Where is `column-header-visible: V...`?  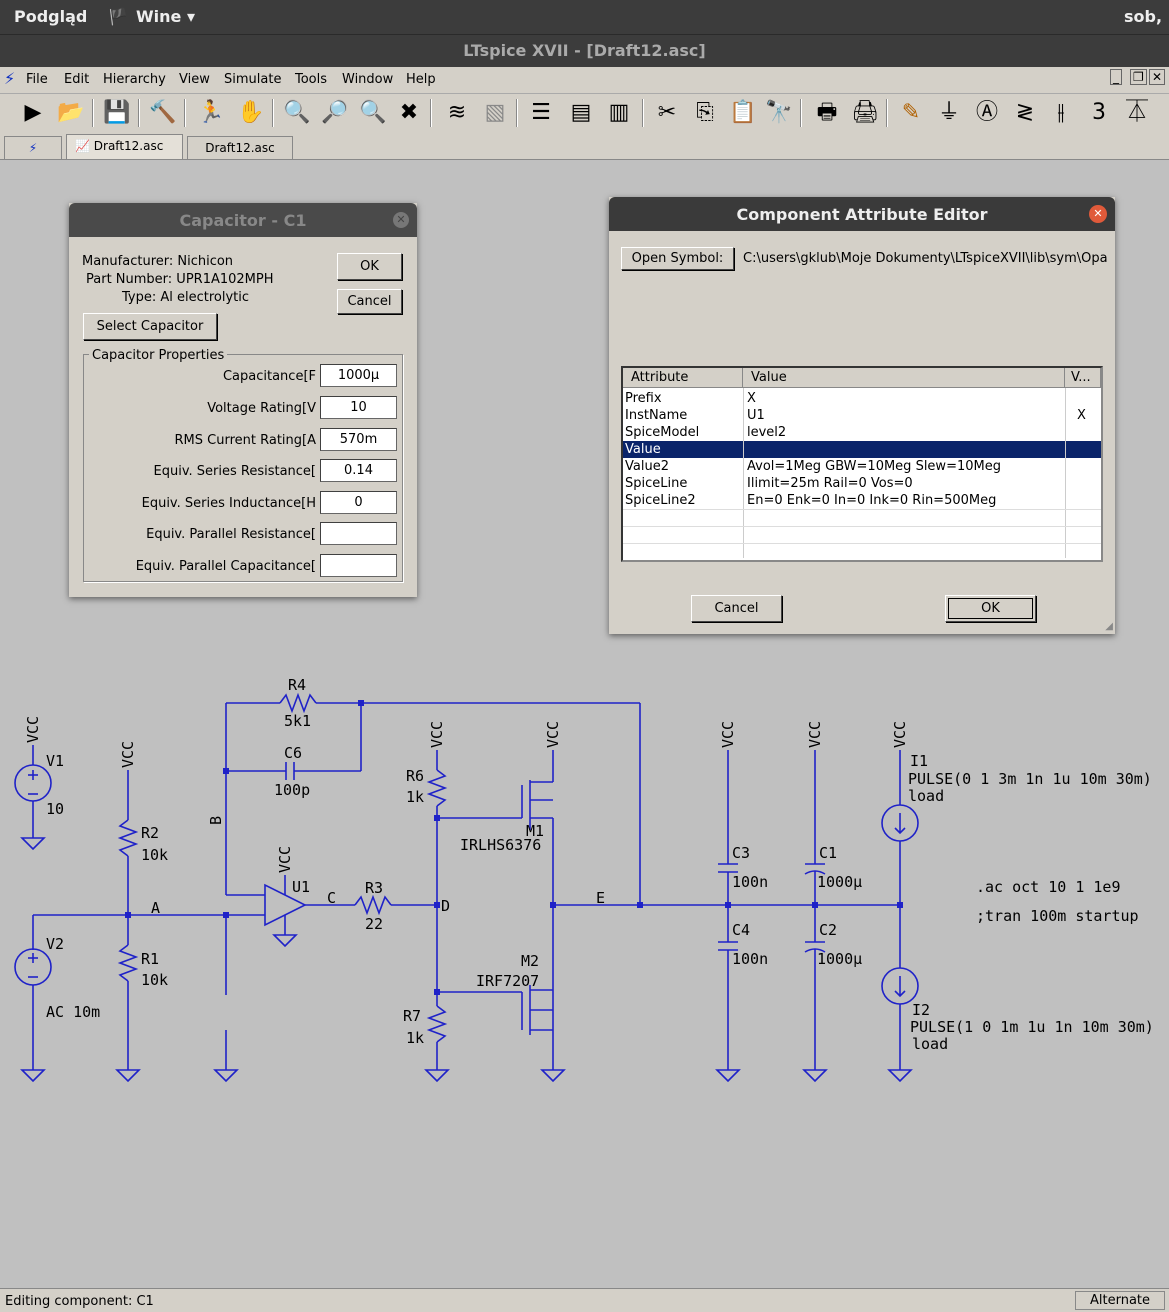 column-header-visible: V... is located at coordinates (1083, 378).